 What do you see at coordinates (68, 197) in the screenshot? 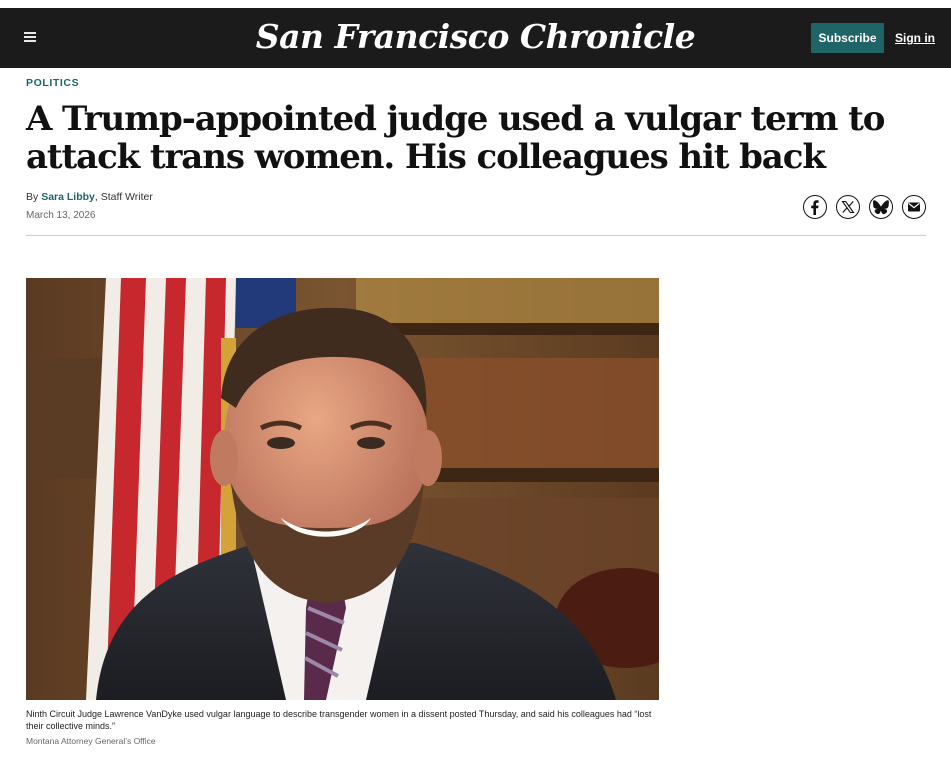
I see `author-link: Sara Libby` at bounding box center [68, 197].